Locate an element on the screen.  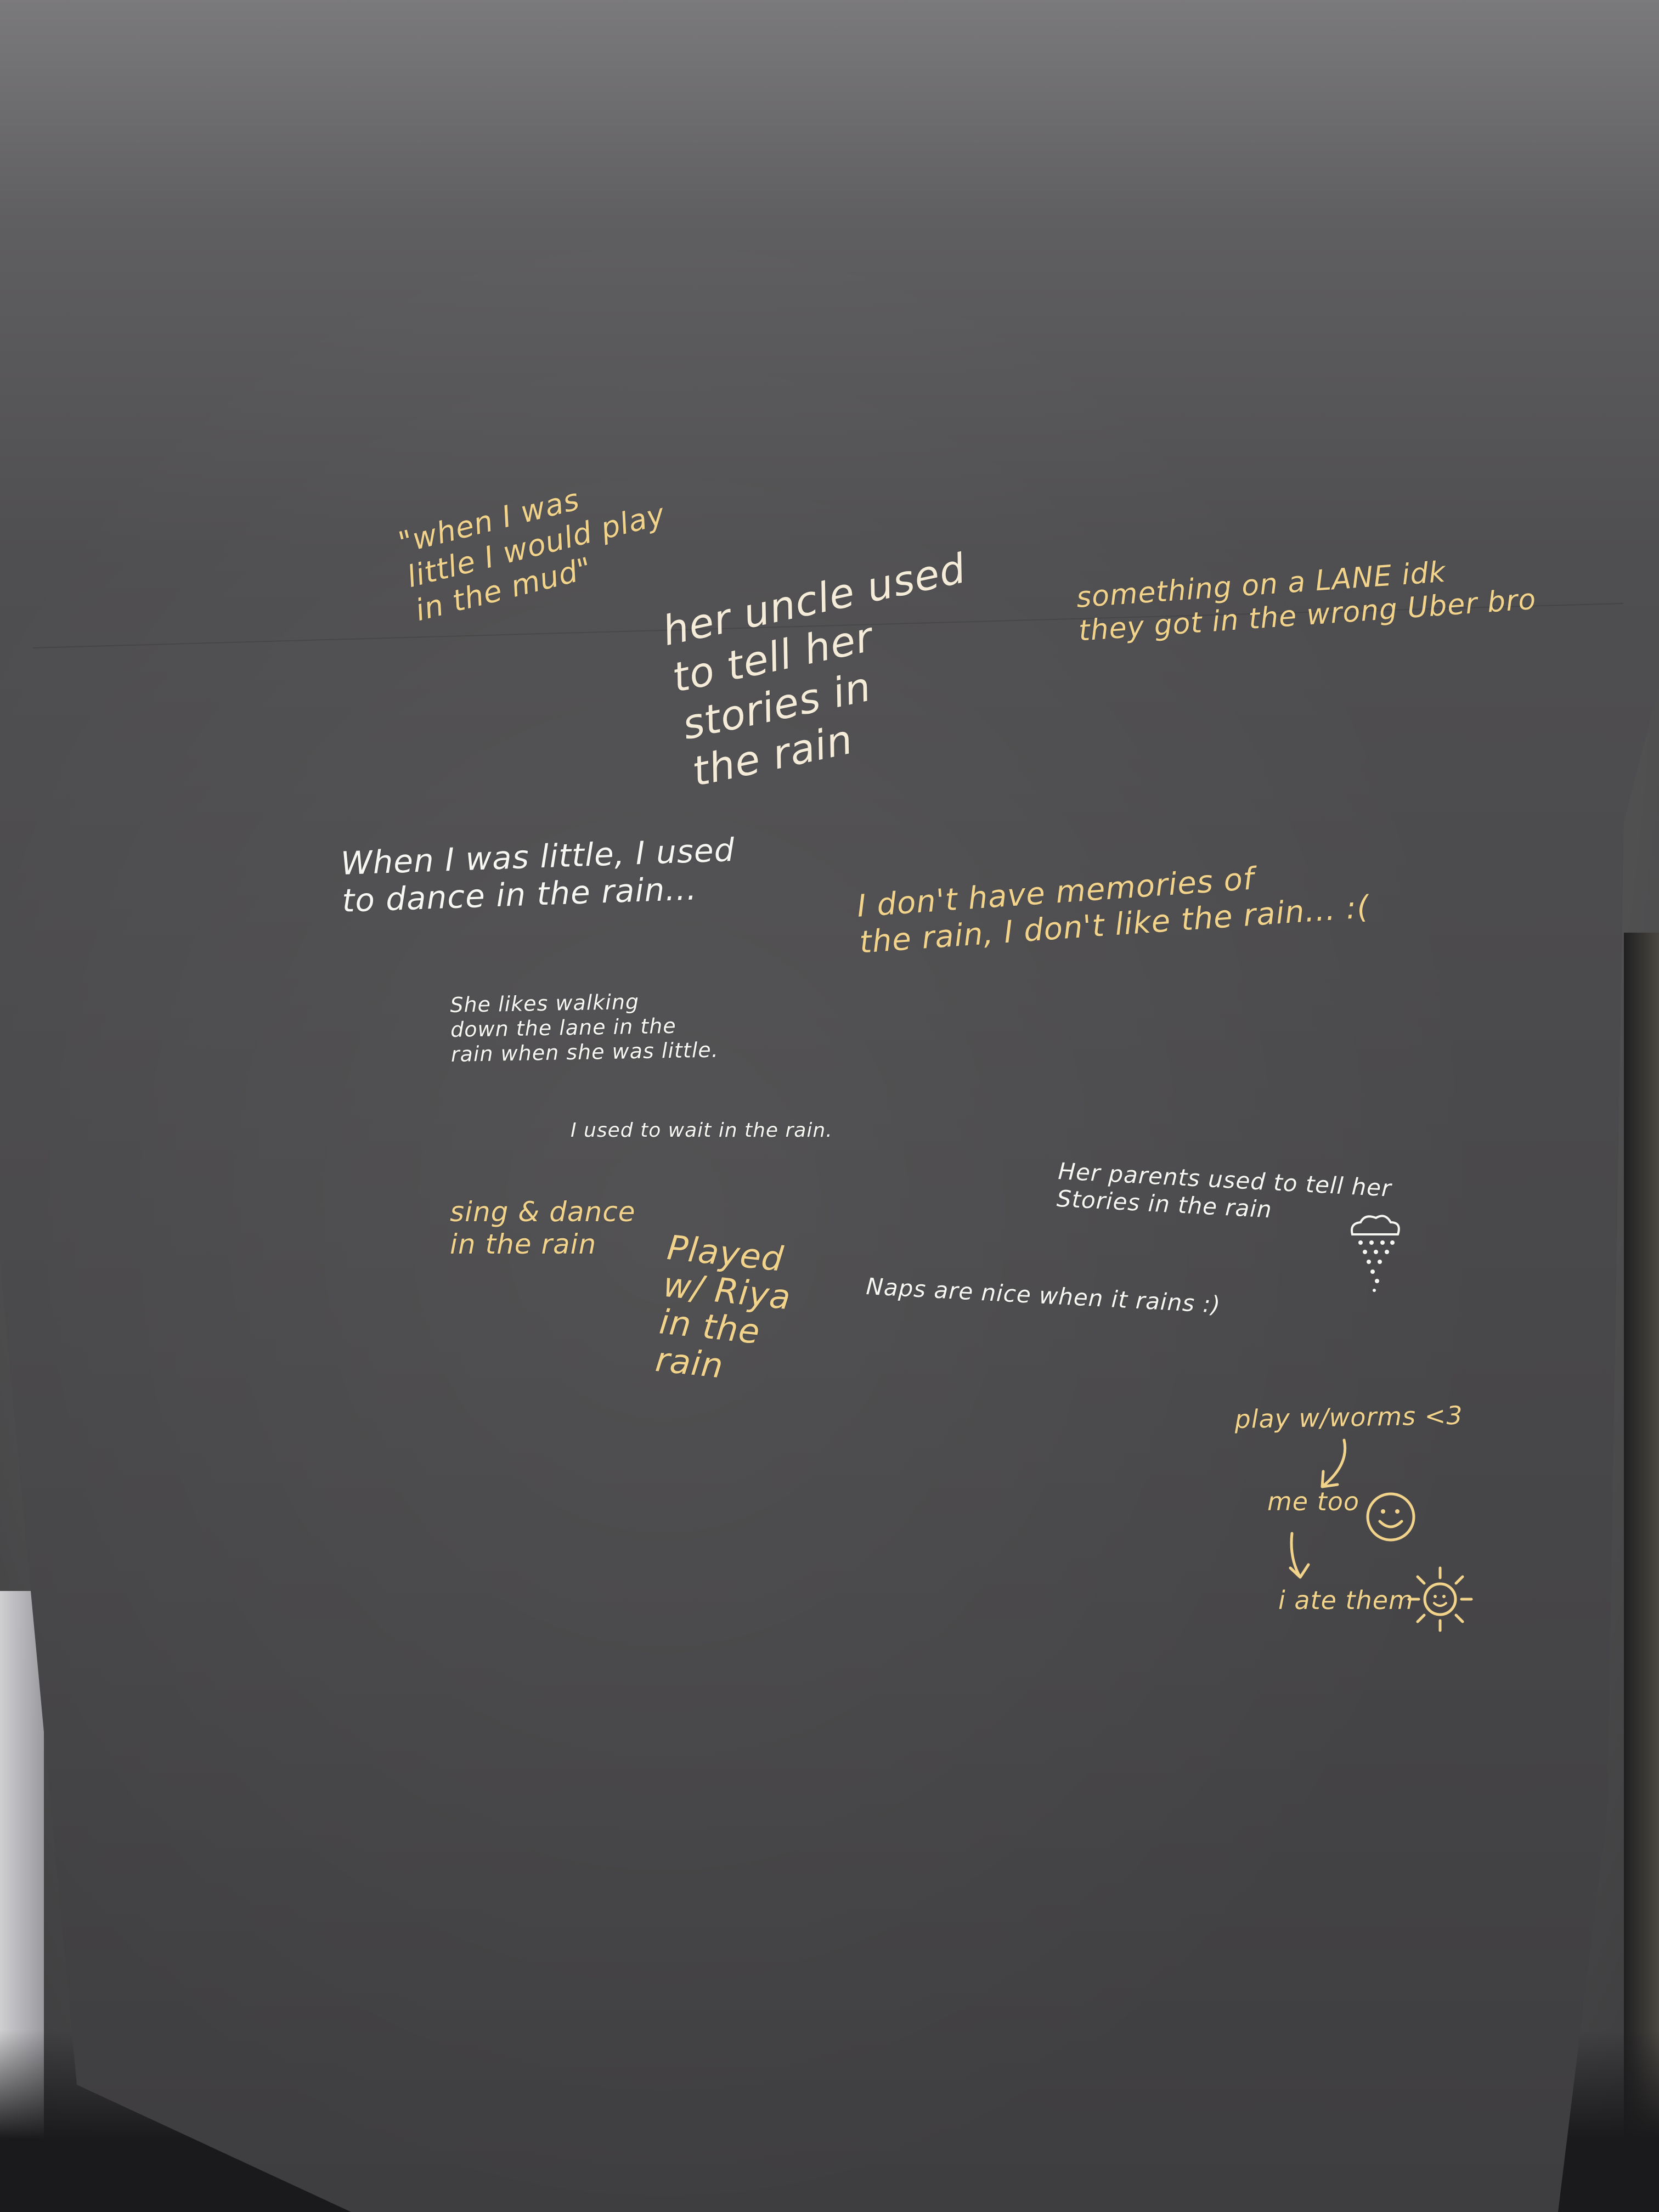
note-sing: sing & dance in the rain is located at coordinates (543, 1228).